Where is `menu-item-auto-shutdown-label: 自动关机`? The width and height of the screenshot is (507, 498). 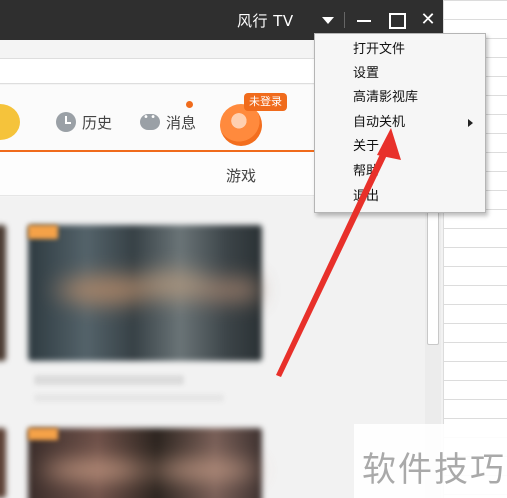
menu-item-auto-shutdown-label: 自动关机 is located at coordinates (379, 122).